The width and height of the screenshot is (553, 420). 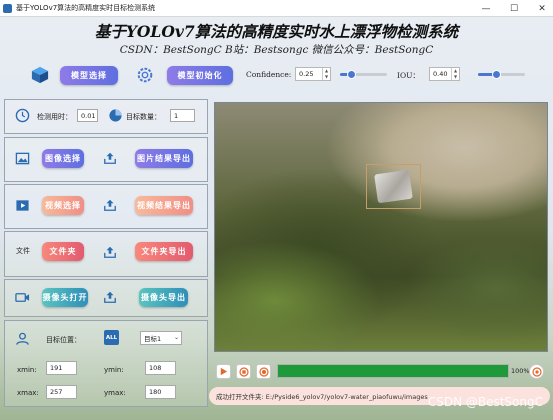 I want to click on image-select-button: 图像选择, so click(x=63, y=158).